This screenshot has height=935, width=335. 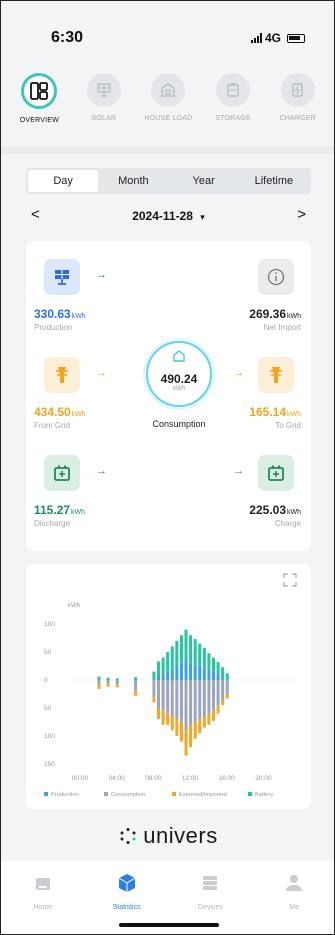 What do you see at coordinates (126, 907) in the screenshot?
I see `tab-statistics-label: Statistics` at bounding box center [126, 907].